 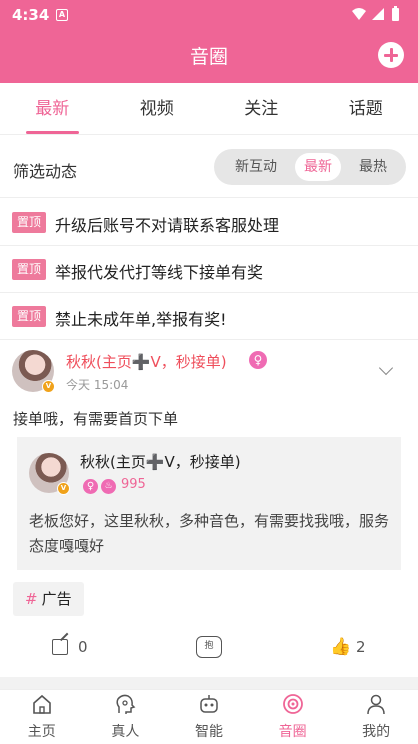 I want to click on post-actions: 0 抱 👍 2, so click(x=209, y=651).